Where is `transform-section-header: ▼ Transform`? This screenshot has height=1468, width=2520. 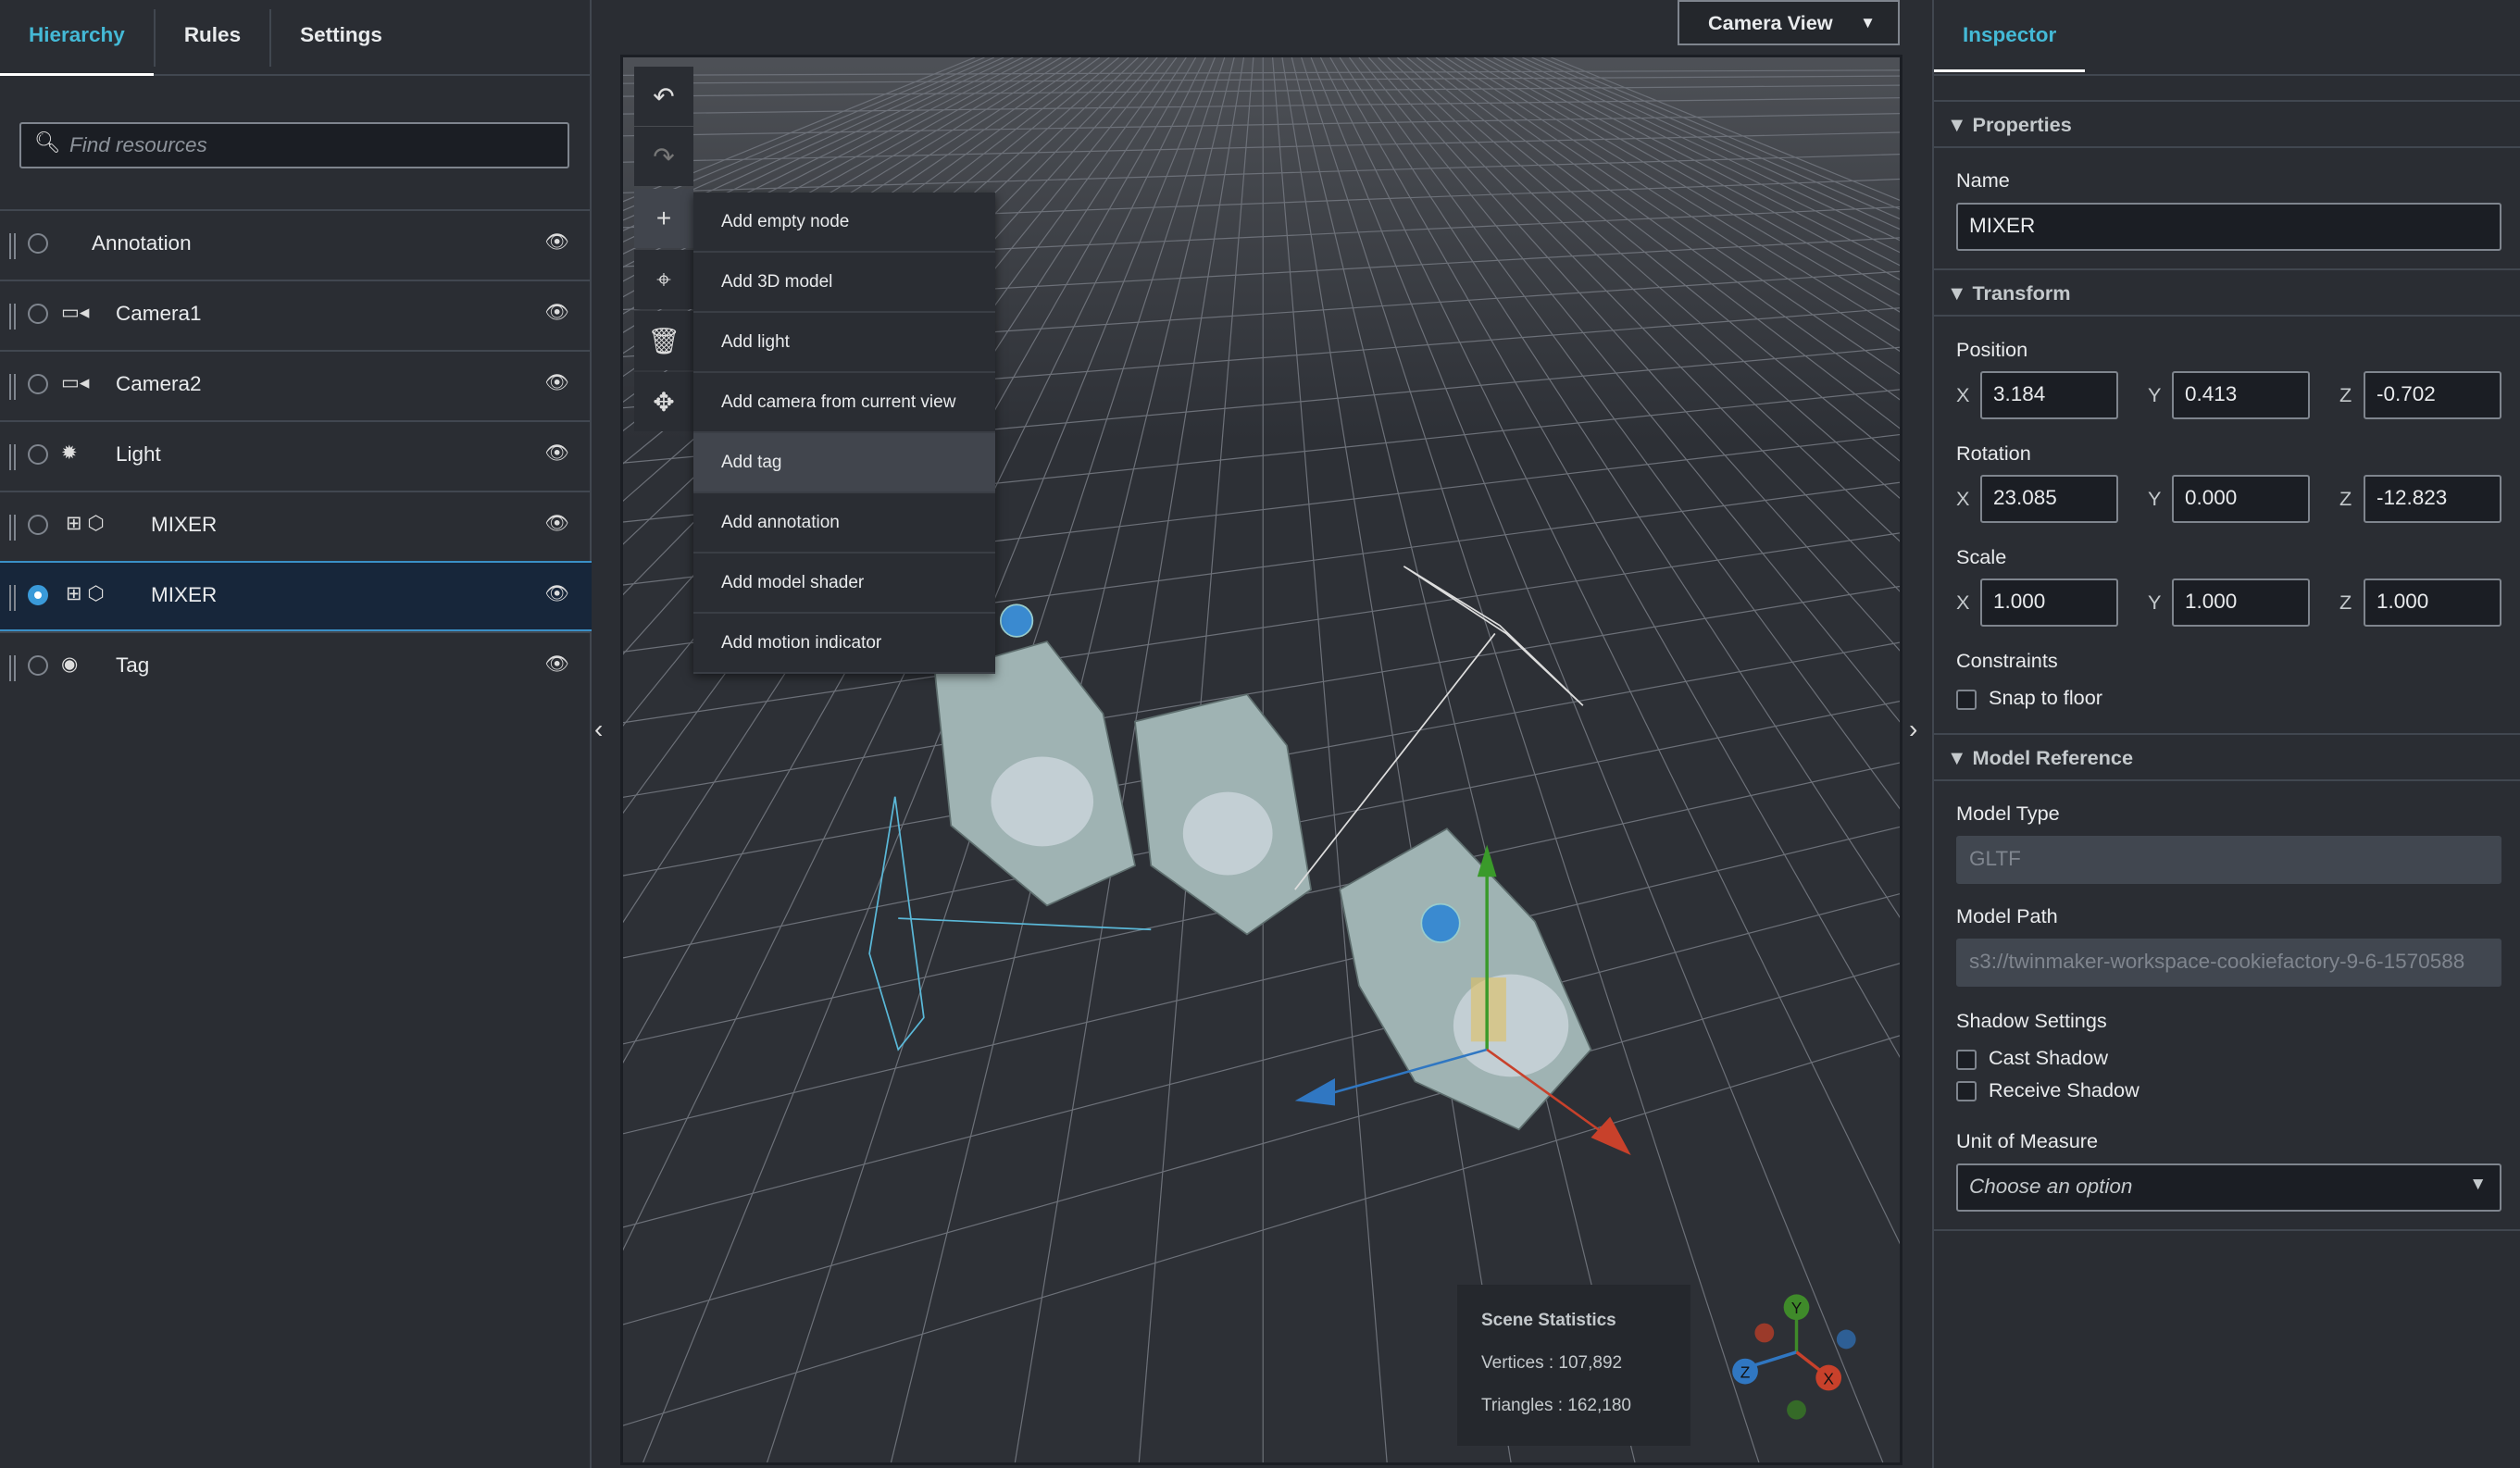
transform-section-header: ▼ Transform is located at coordinates (2227, 292).